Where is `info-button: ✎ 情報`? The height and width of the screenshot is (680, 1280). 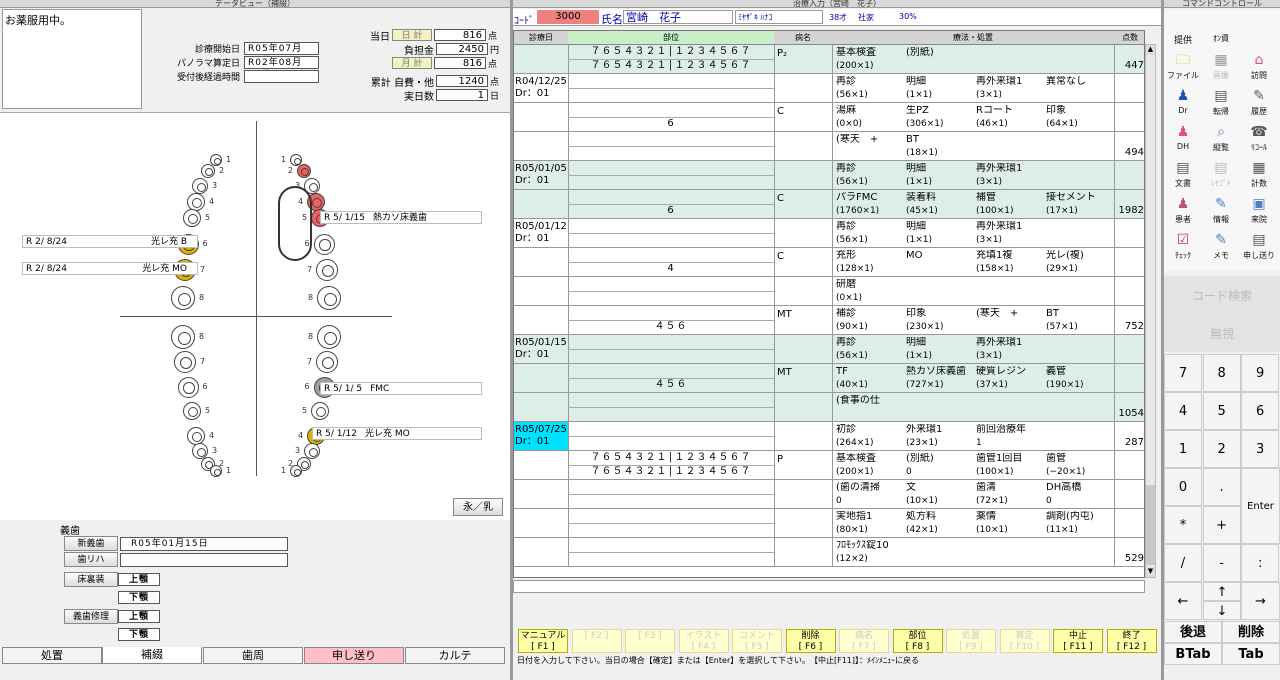
info-button: ✎ 情報 is located at coordinates (1221, 211).